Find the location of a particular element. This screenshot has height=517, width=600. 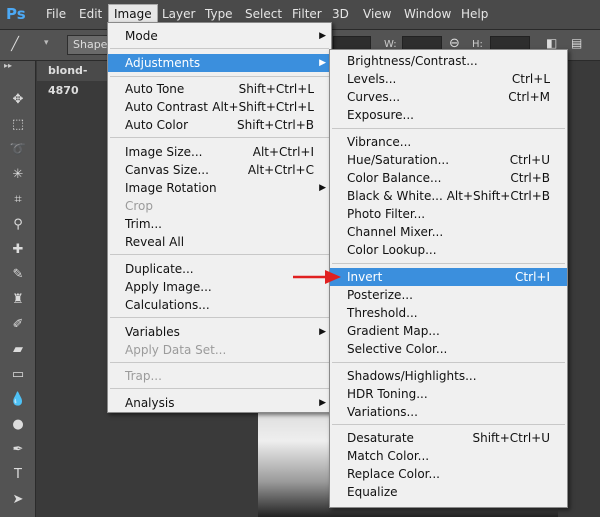

menu-item-variables: Variables ▶ is located at coordinates (219, 332).